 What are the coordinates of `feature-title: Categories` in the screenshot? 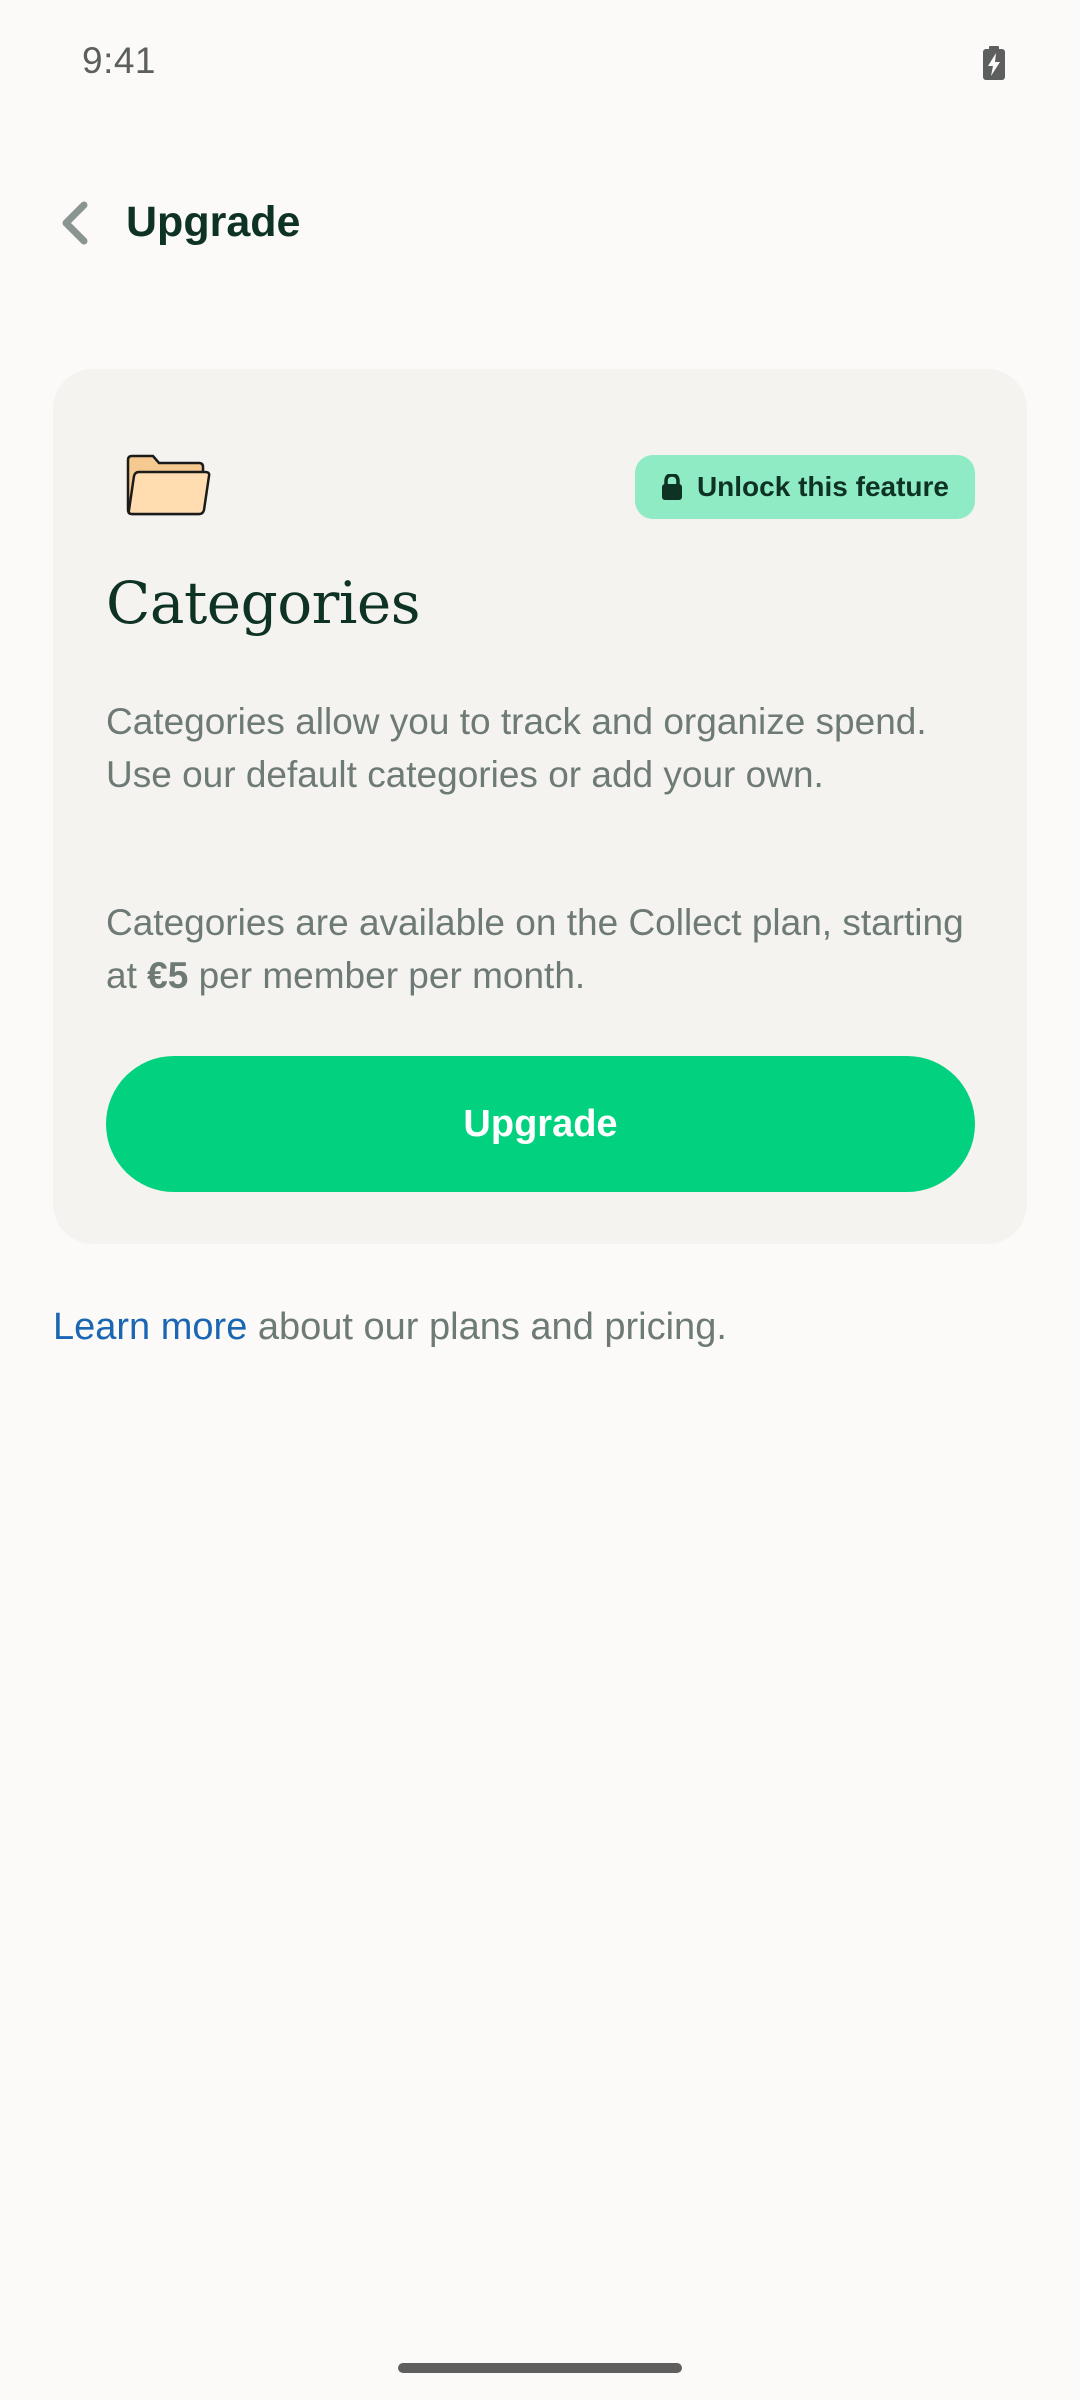 It's located at (263, 603).